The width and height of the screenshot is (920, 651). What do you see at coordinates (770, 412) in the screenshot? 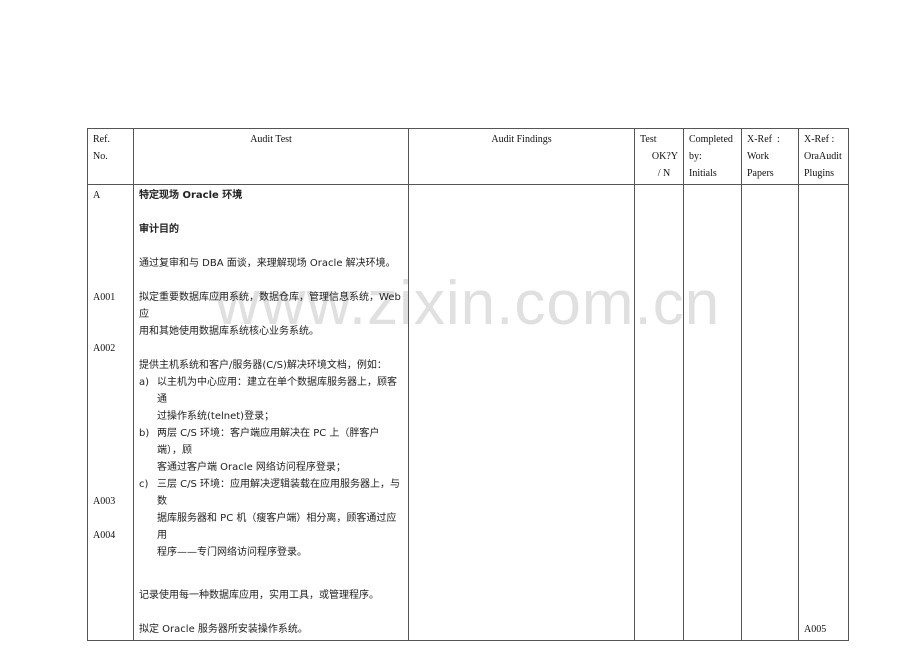
I see `xref-work-papers-cell` at bounding box center [770, 412].